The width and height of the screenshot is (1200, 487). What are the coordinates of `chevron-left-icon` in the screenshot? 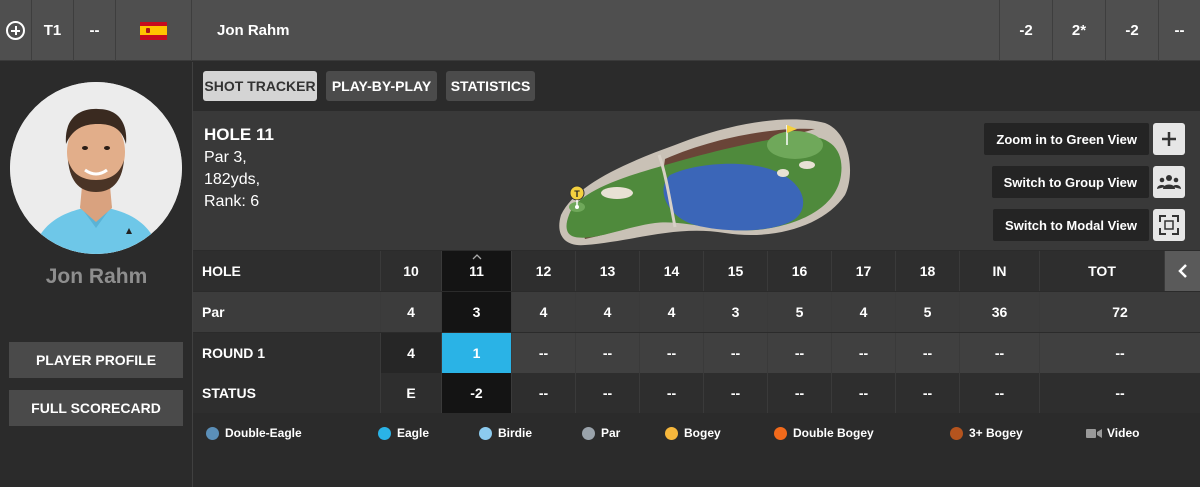 It's located at (1182, 271).